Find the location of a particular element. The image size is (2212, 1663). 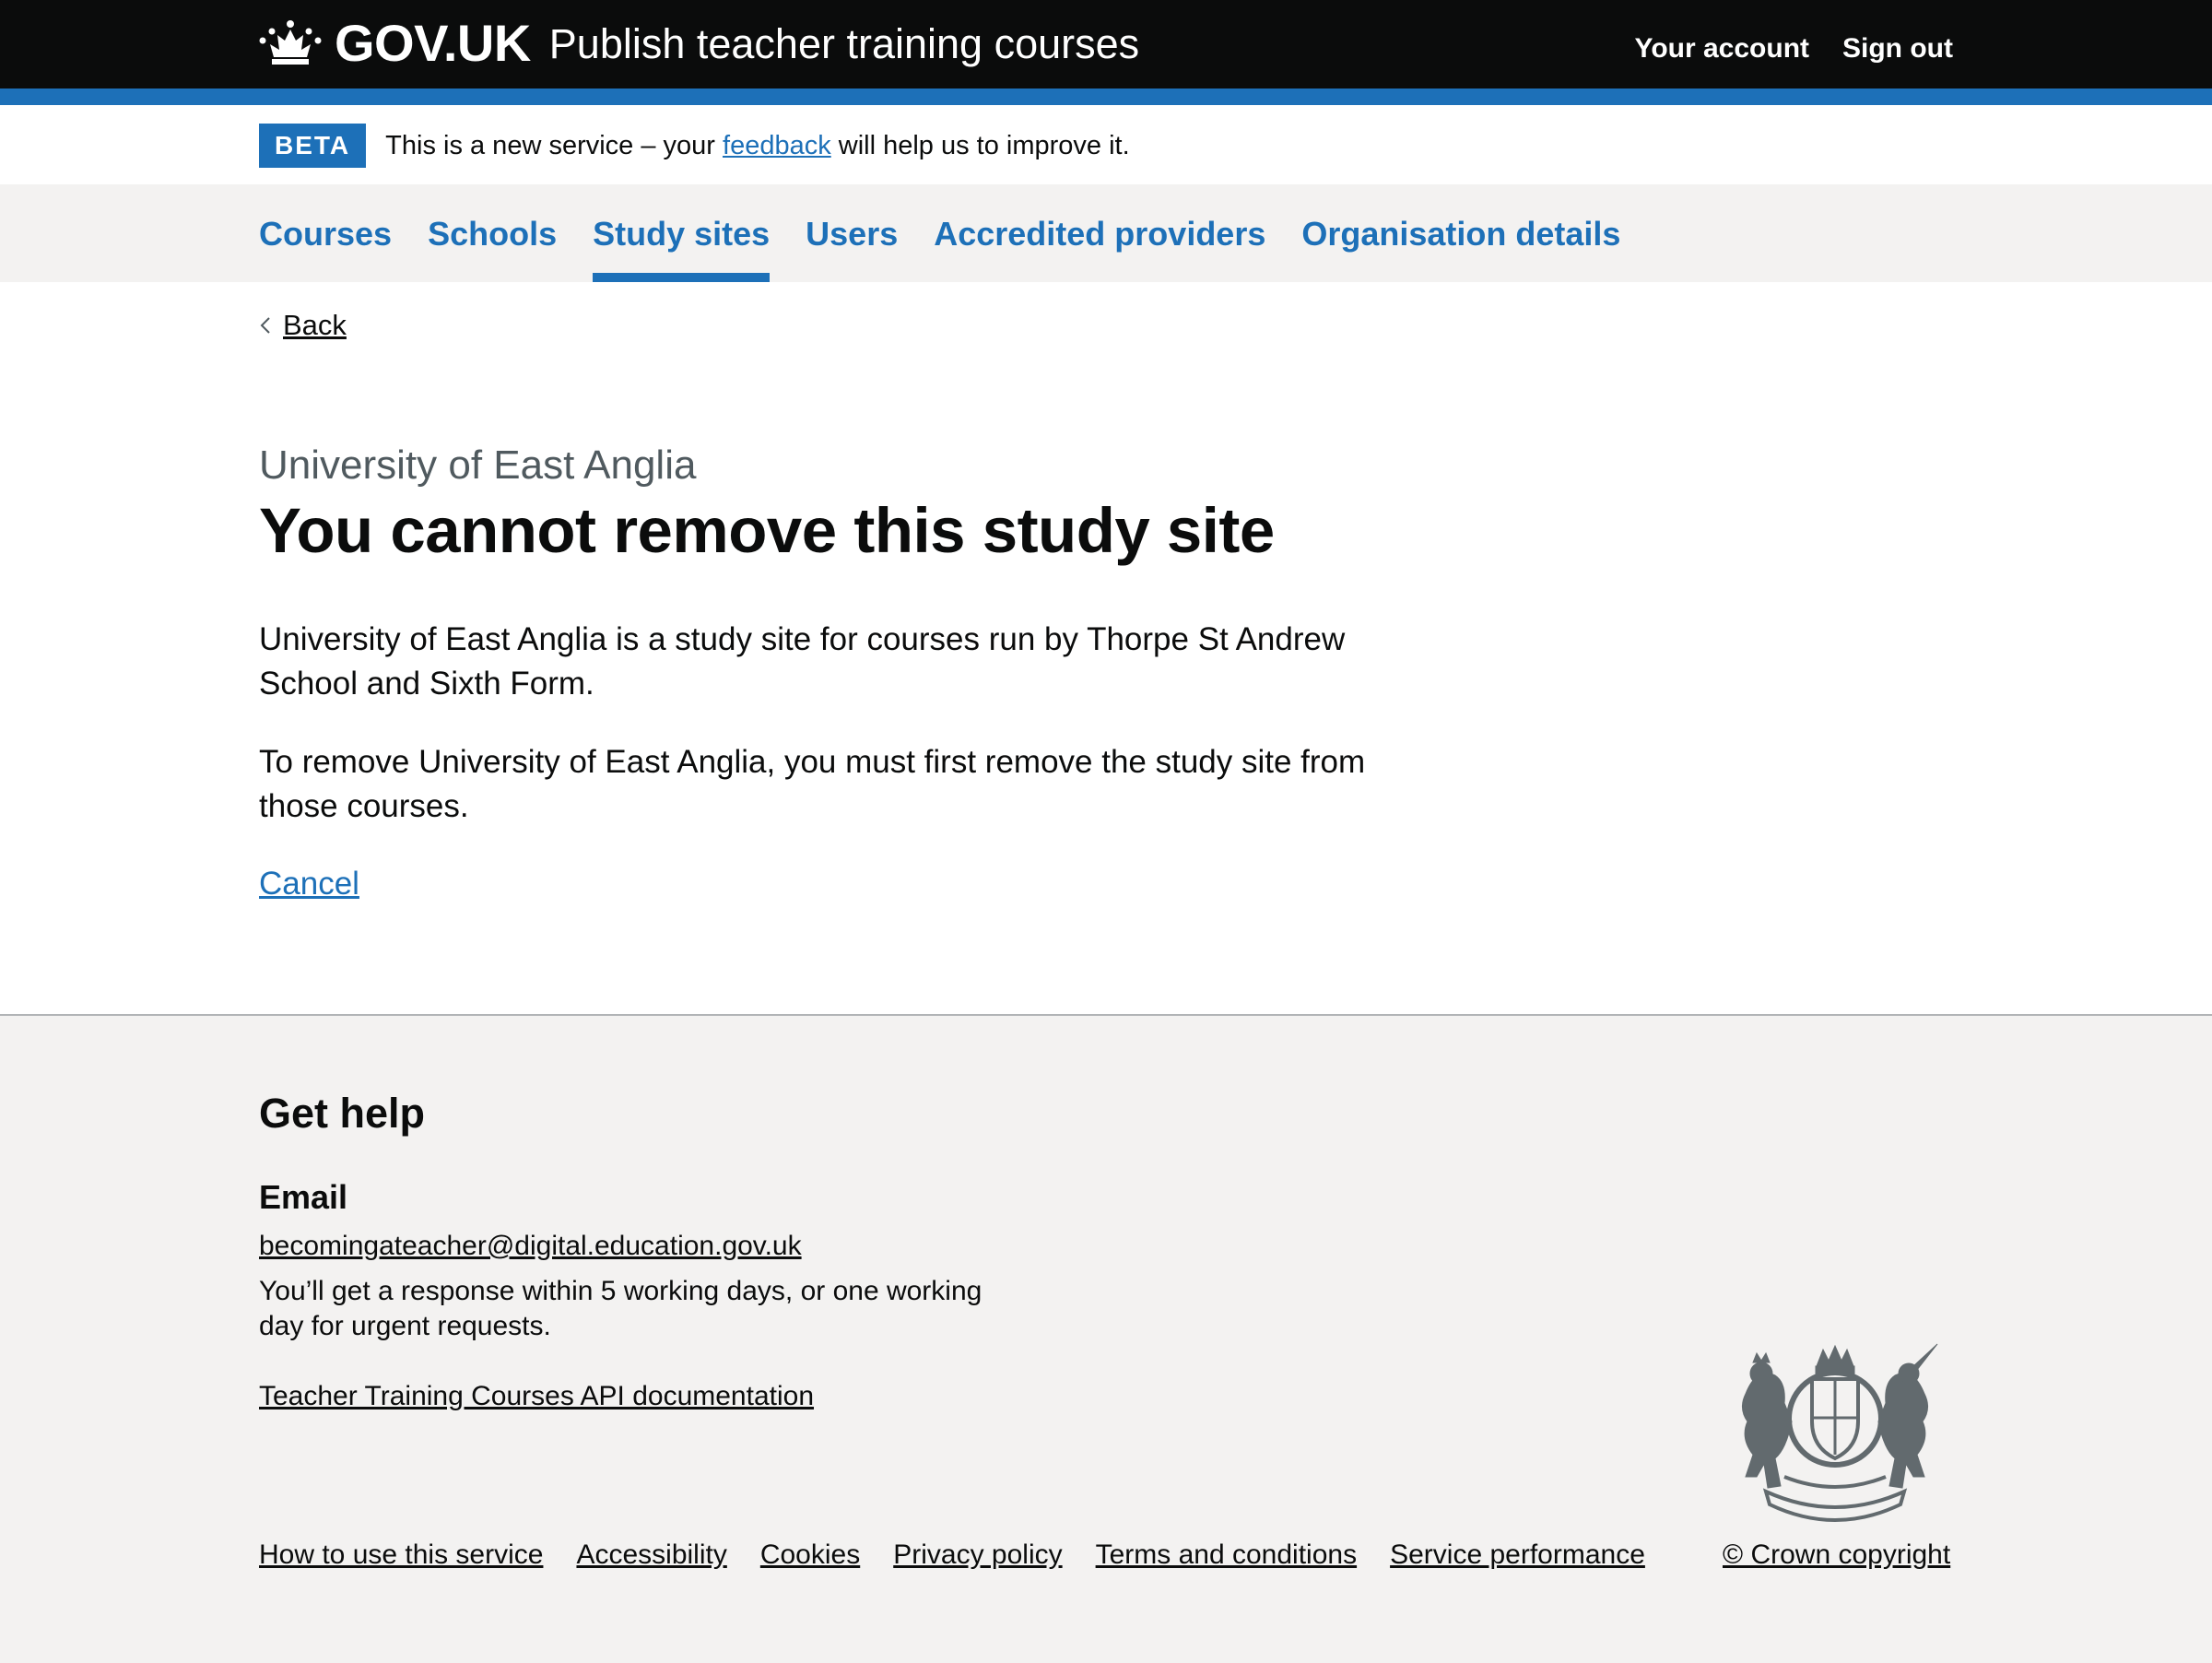

nav-item-study-sites: Study sites is located at coordinates (682, 233).